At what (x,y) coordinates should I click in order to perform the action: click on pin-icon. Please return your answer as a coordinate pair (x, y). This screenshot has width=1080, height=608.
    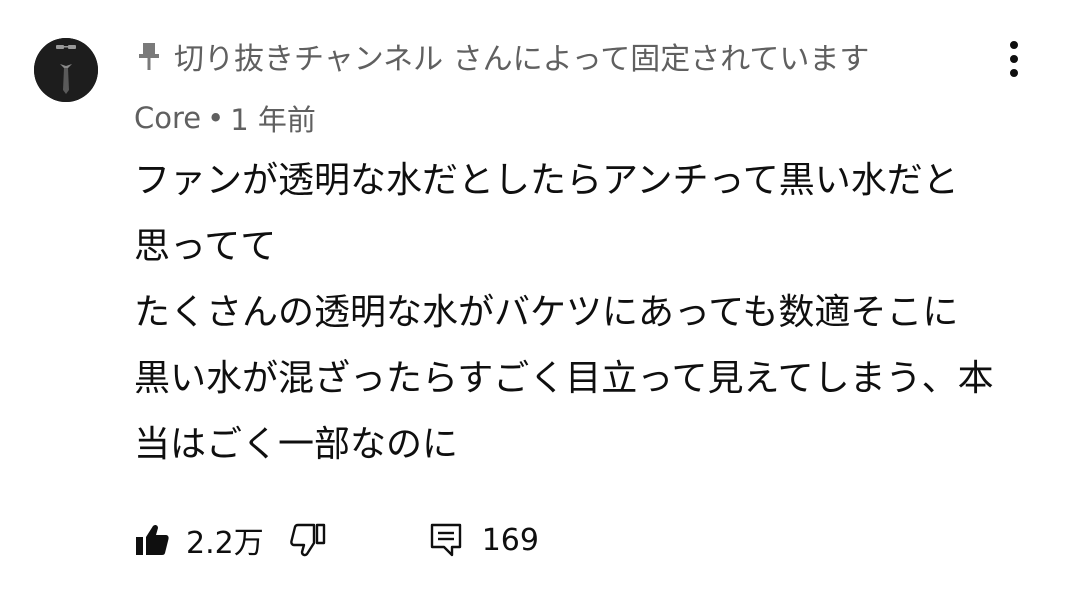
    Looking at the image, I should click on (149, 56).